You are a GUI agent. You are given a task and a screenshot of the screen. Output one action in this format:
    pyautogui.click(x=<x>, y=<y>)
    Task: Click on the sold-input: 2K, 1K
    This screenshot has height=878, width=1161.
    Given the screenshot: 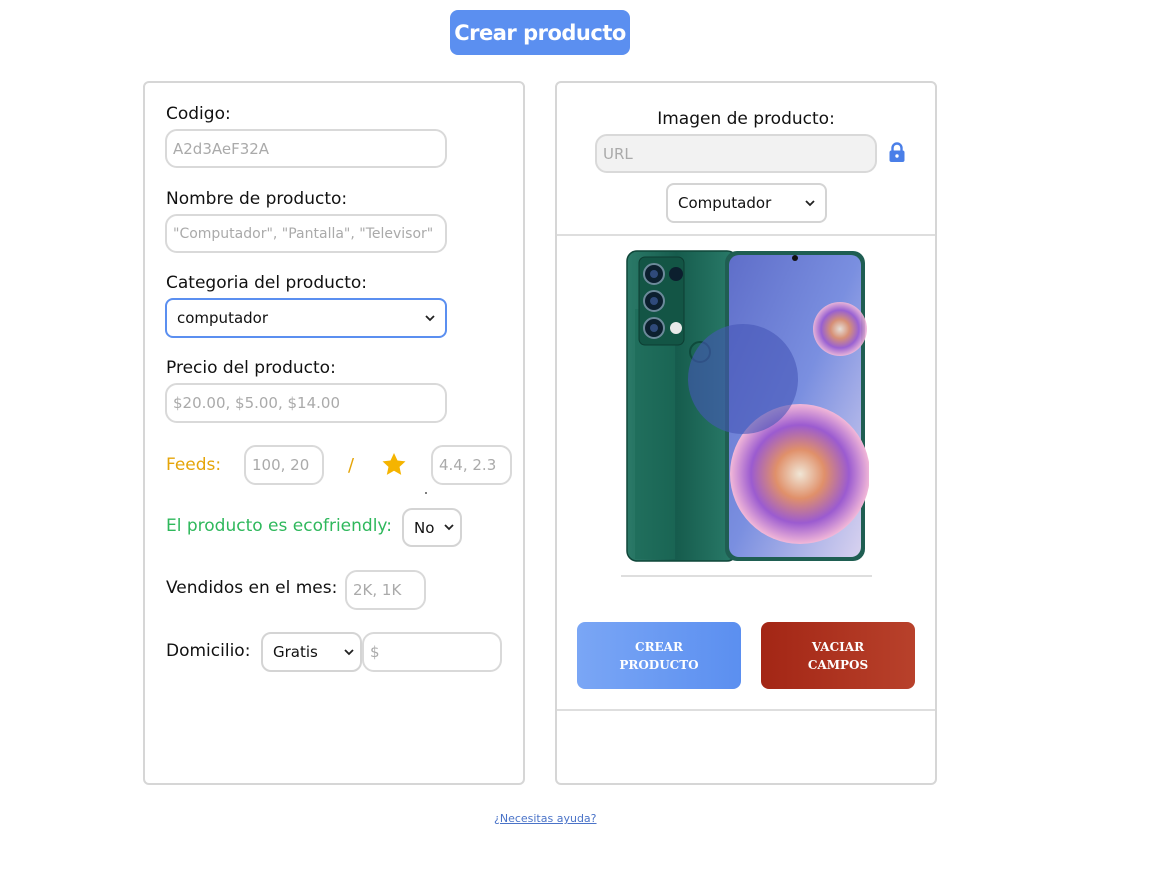 What is the action you would take?
    pyautogui.click(x=385, y=590)
    